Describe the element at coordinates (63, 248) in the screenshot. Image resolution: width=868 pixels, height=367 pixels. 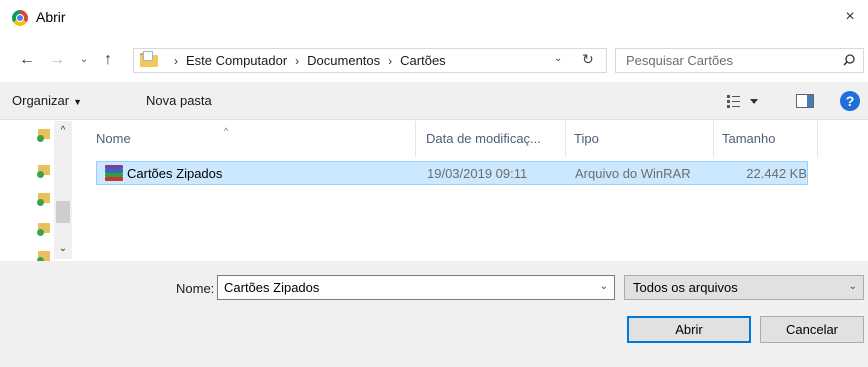
I see `scroll-down-icon: ⌄` at that location.